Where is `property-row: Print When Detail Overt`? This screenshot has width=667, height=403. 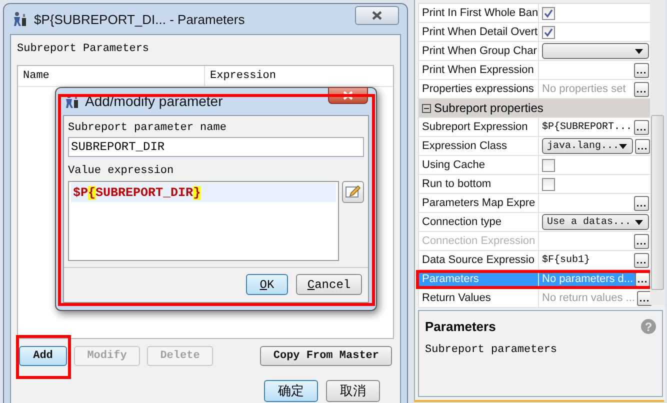
property-row: Print When Detail Overt is located at coordinates (534, 32).